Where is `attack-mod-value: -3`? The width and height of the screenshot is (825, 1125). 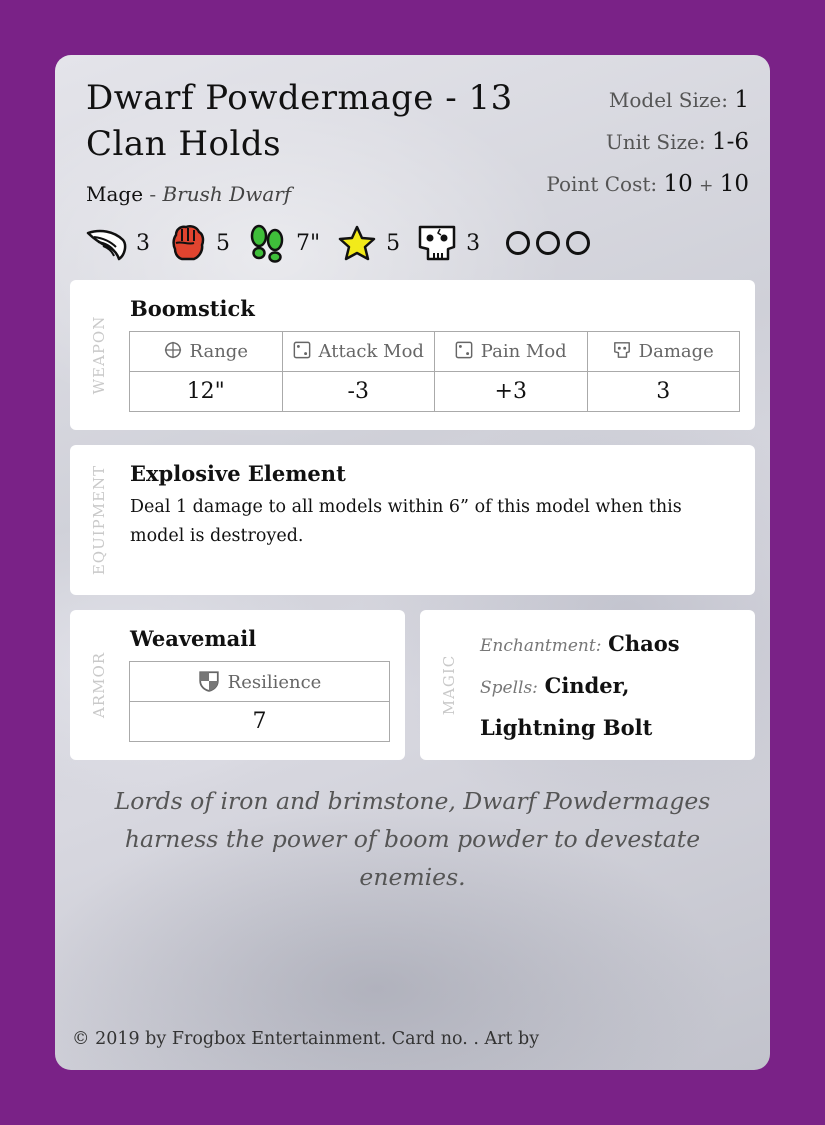
attack-mod-value: -3 is located at coordinates (358, 391).